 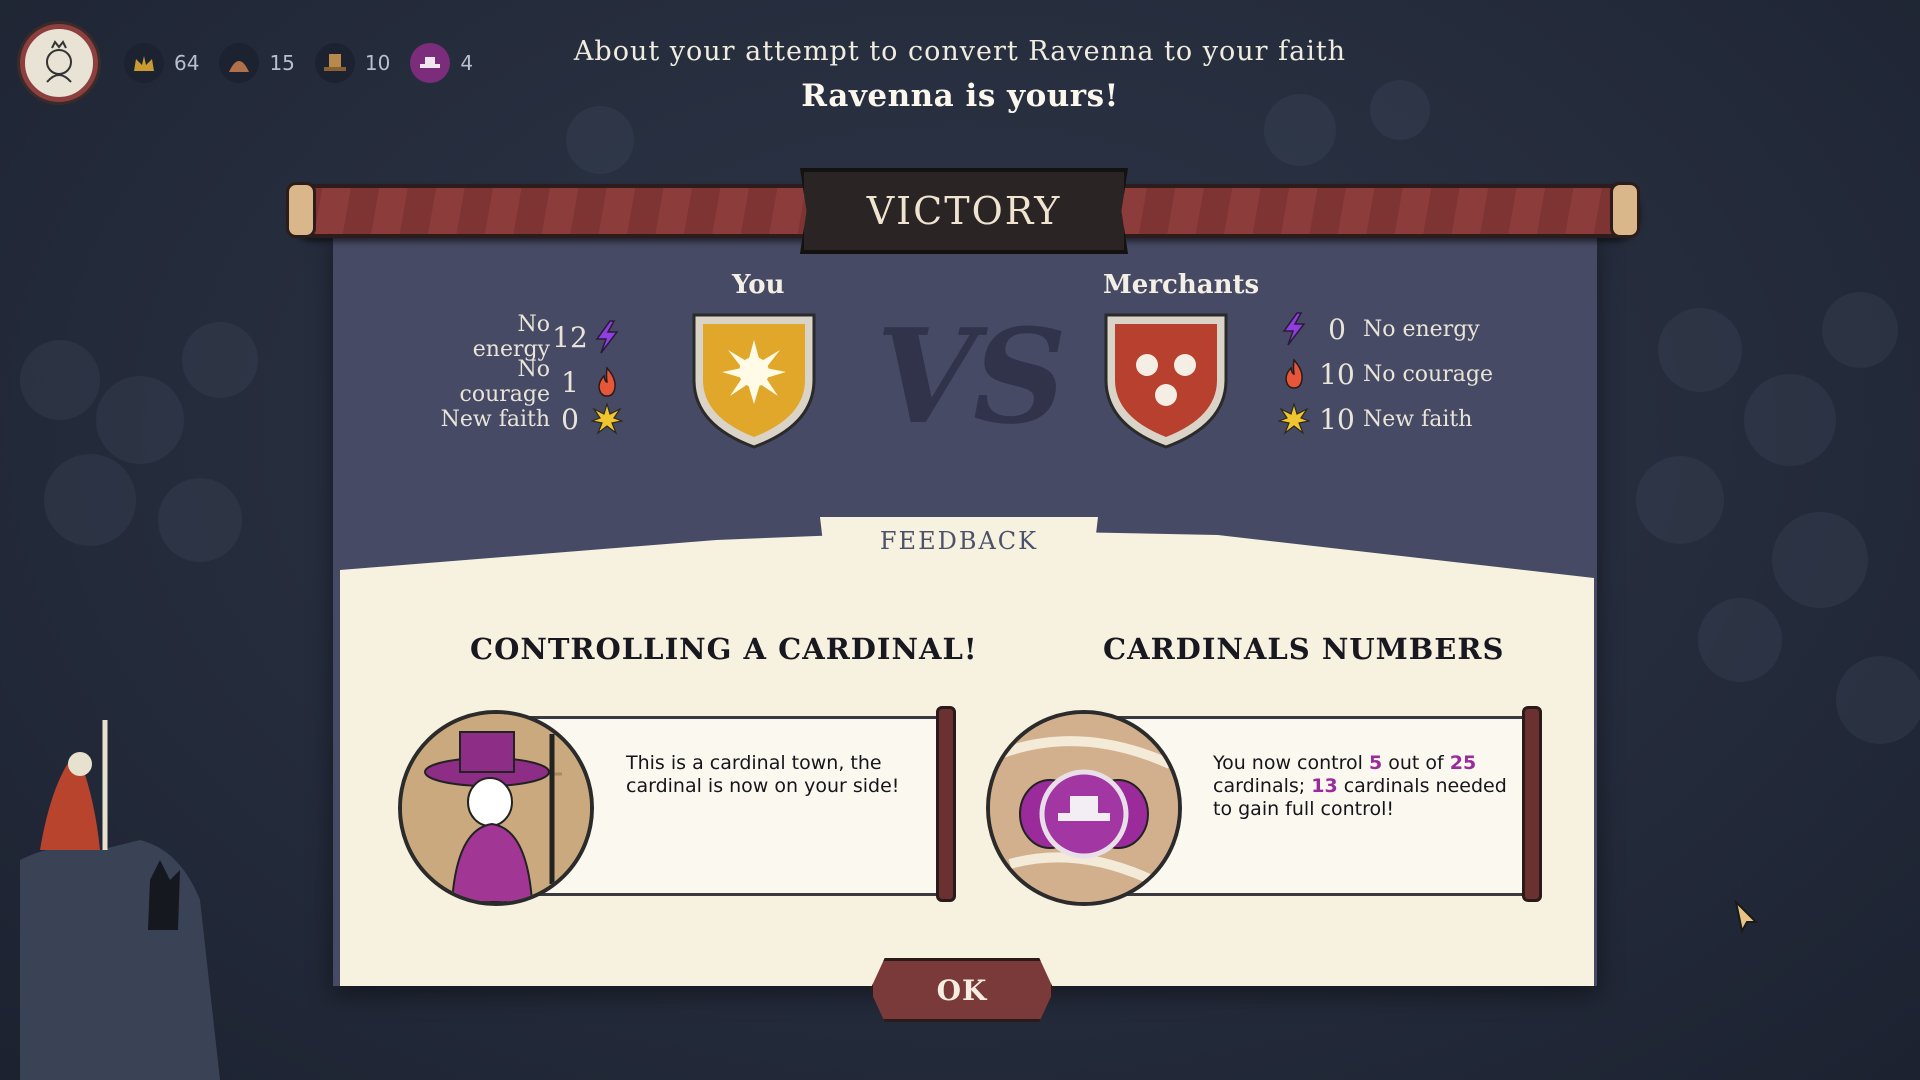 I want to click on cursor-icon, so click(x=1746, y=917).